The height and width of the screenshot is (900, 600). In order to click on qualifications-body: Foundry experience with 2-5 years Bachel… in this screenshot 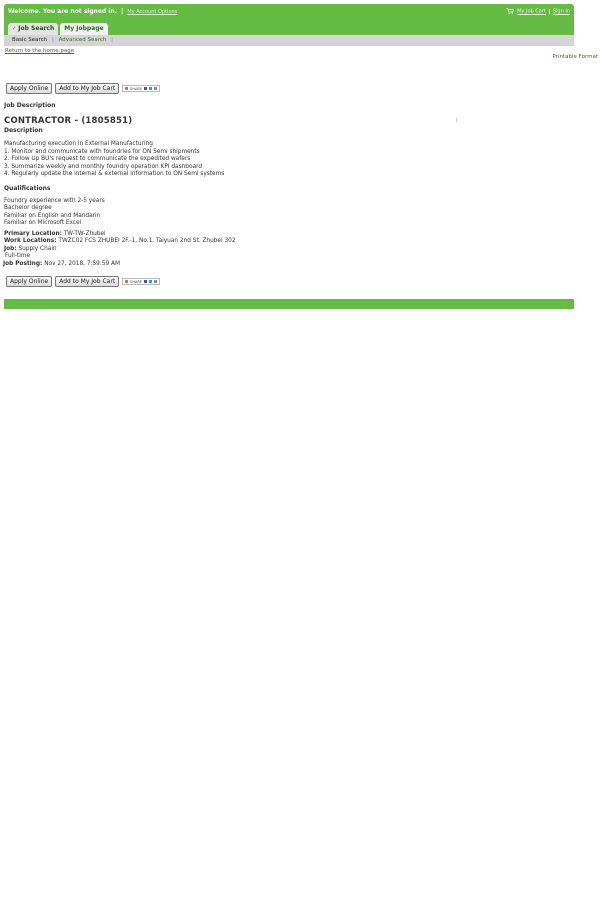, I will do `click(289, 213)`.